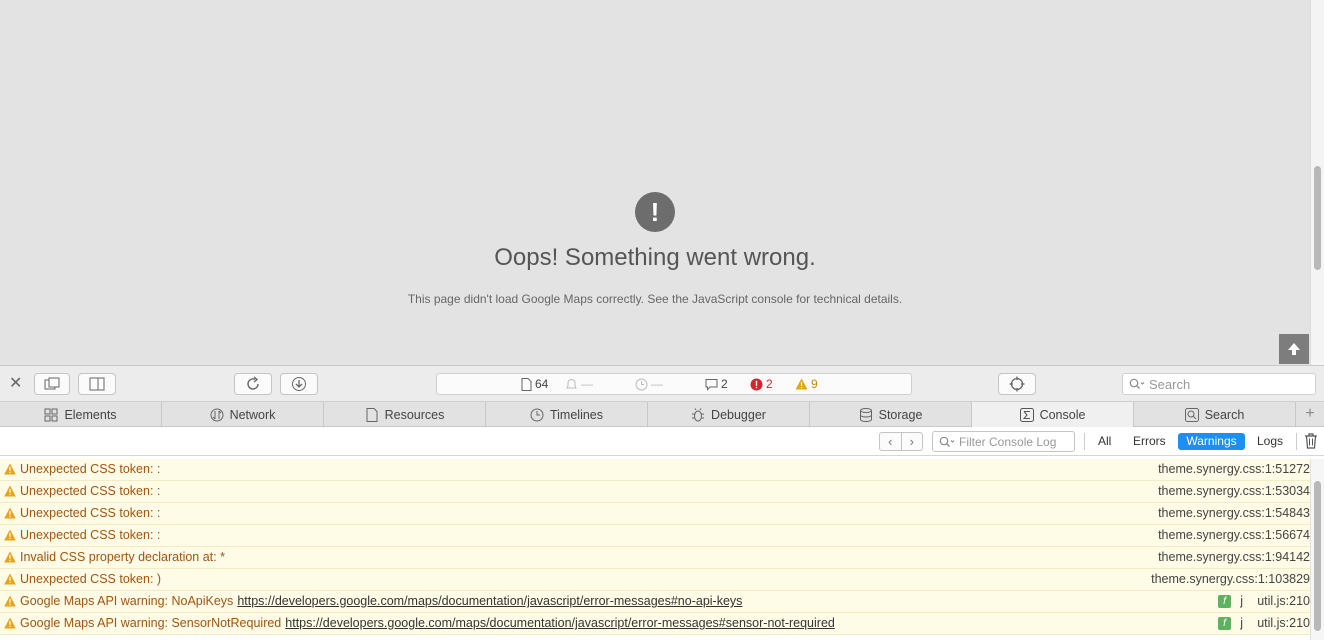  What do you see at coordinates (1026, 414) in the screenshot?
I see `console-icon` at bounding box center [1026, 414].